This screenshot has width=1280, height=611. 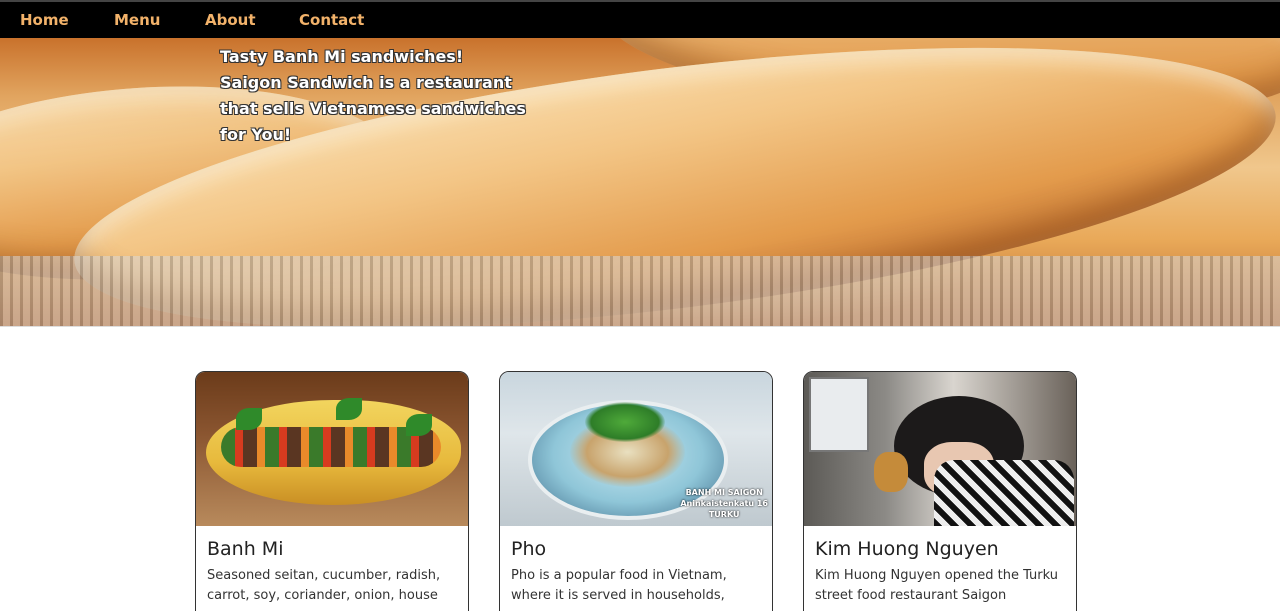 I want to click on nav-contact-link: Contact, so click(x=349, y=20).